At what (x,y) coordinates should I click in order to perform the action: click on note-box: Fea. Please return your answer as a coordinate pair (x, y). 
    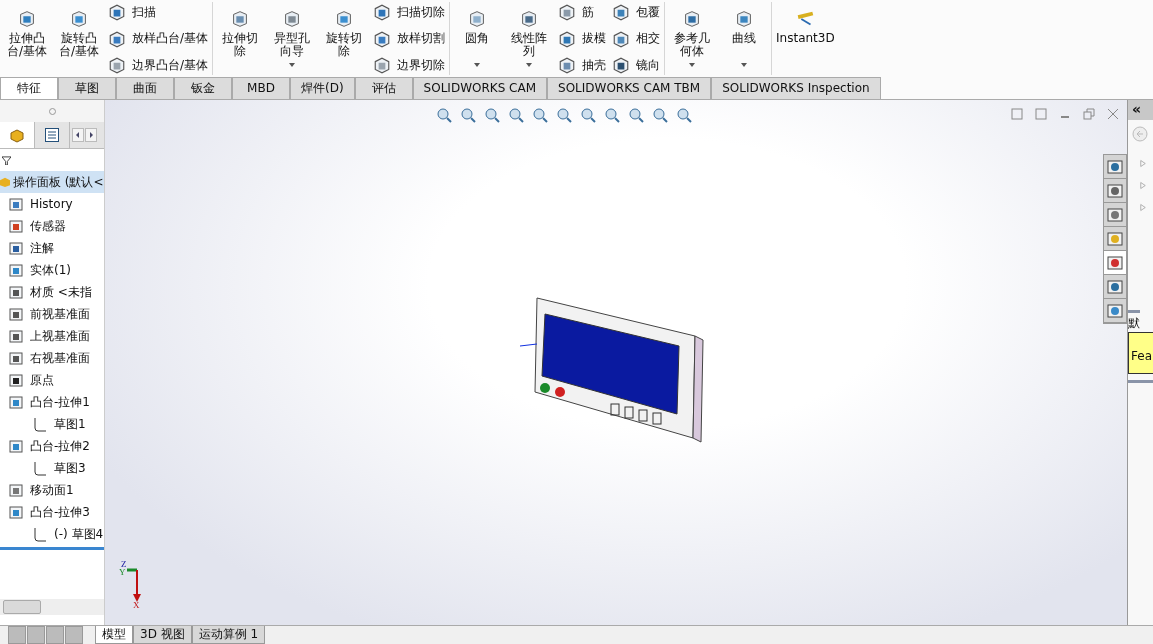
    Looking at the image, I should click on (1140, 353).